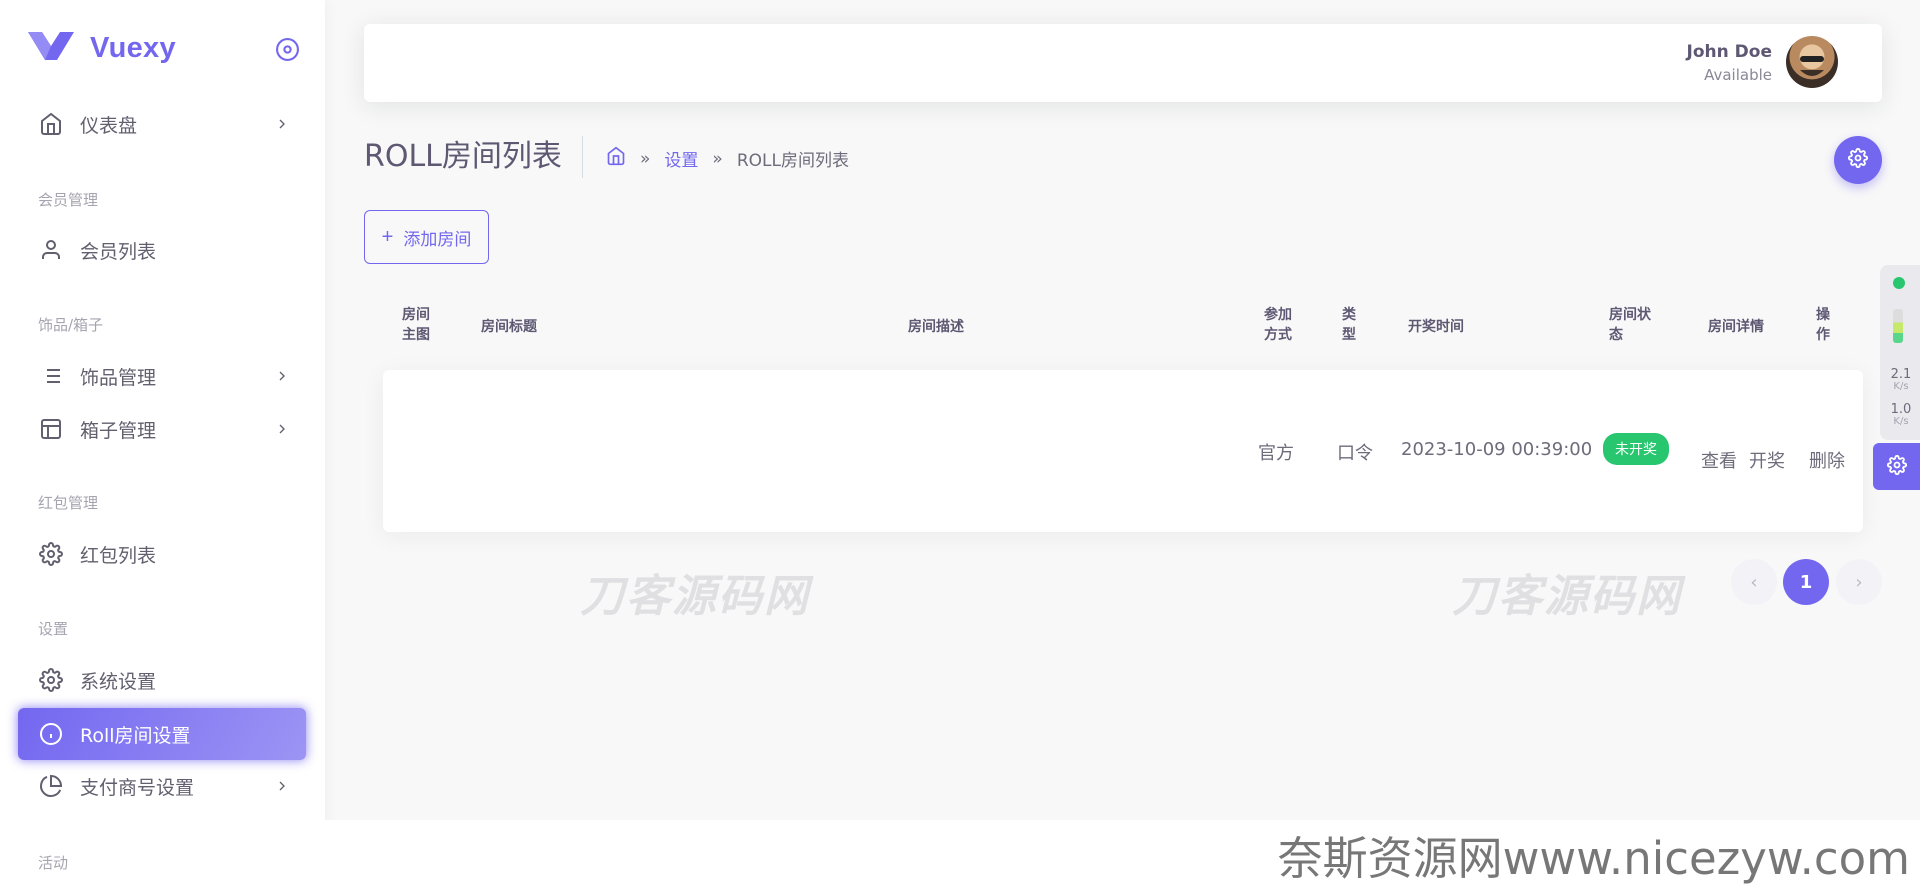  Describe the element at coordinates (1754, 582) in the screenshot. I see `pagination-prev-button: ‹` at that location.